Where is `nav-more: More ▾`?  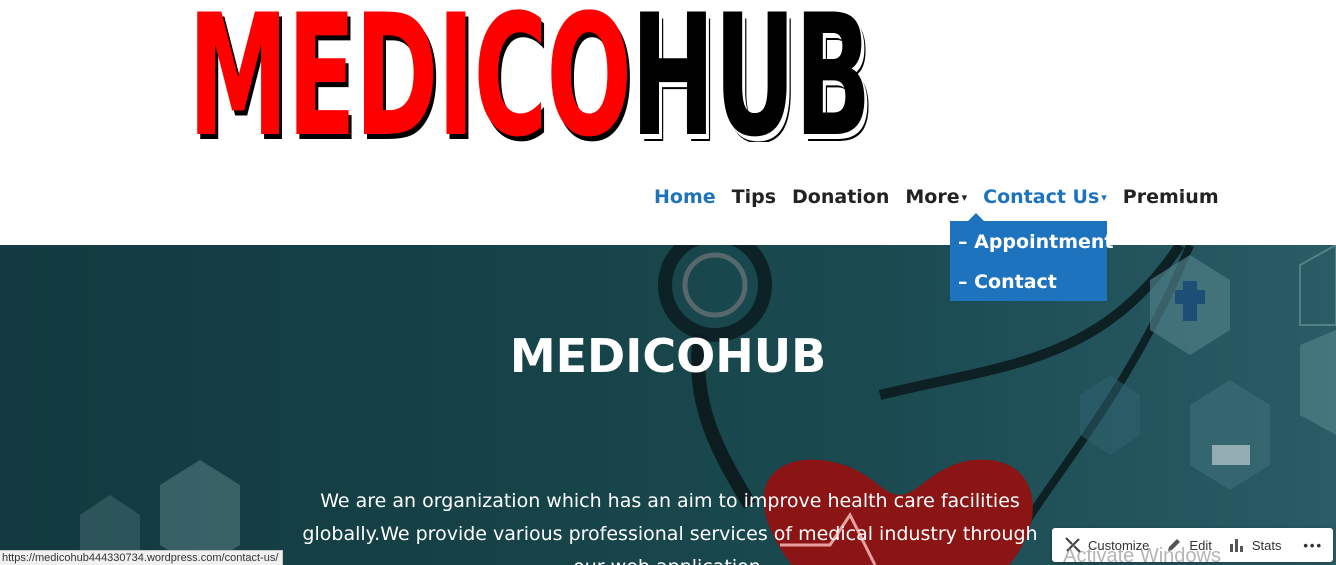
nav-more: More ▾ is located at coordinates (936, 197).